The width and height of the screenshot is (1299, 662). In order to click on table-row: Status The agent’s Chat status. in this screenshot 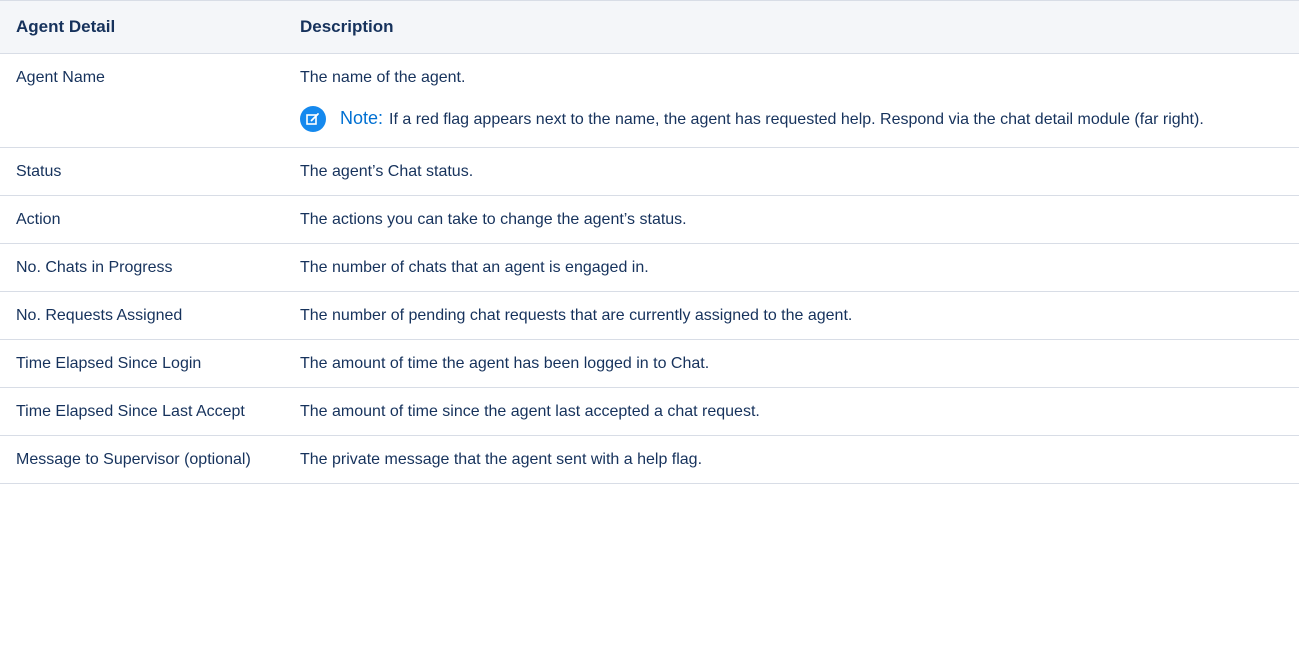, I will do `click(649, 171)`.